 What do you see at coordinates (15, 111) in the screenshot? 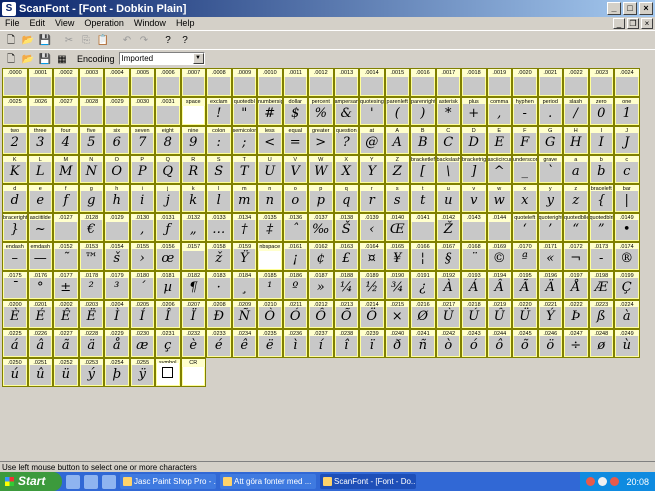
I see `glyph-cell: .0025` at bounding box center [15, 111].